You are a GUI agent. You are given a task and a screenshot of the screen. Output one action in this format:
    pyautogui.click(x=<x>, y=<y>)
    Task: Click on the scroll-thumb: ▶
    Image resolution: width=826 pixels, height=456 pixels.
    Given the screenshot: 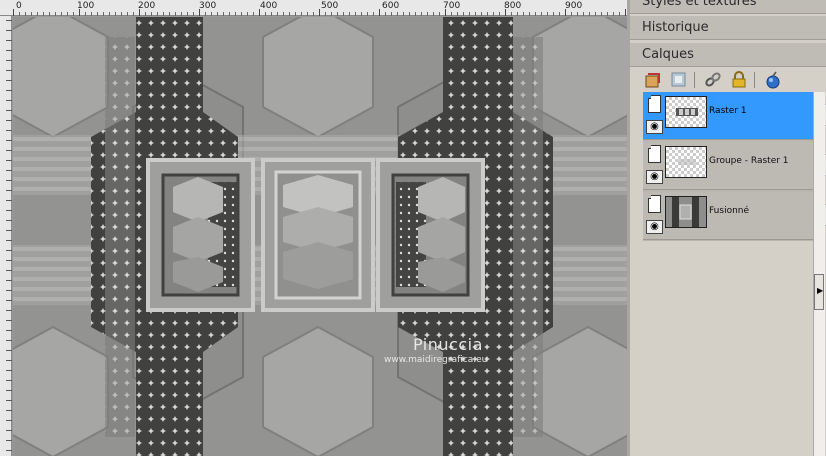 What is the action you would take?
    pyautogui.click(x=819, y=292)
    